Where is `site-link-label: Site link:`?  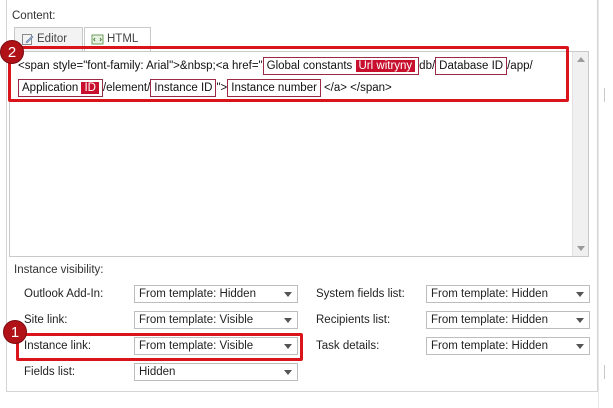 site-link-label: Site link: is located at coordinates (46, 320).